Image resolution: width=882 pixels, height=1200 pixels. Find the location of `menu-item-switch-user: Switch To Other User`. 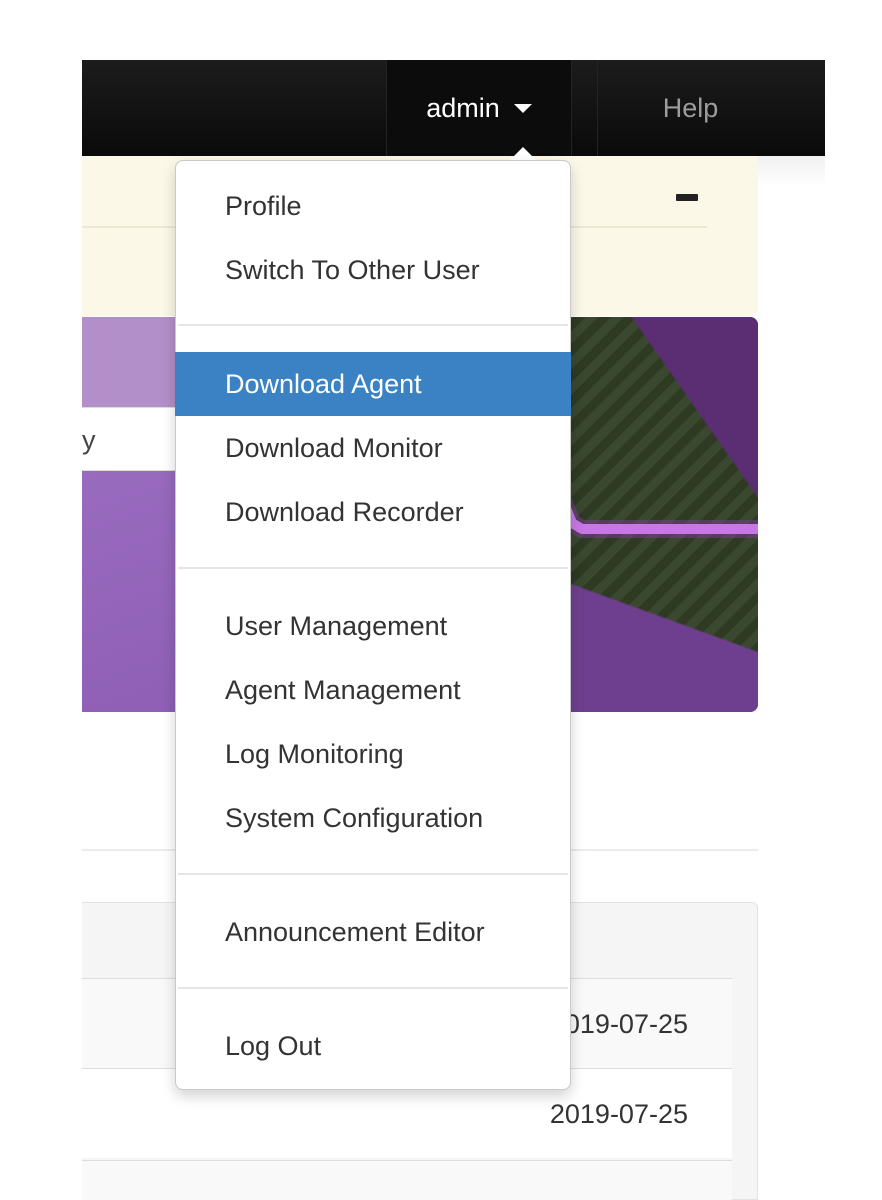

menu-item-switch-user: Switch To Other User is located at coordinates (373, 270).